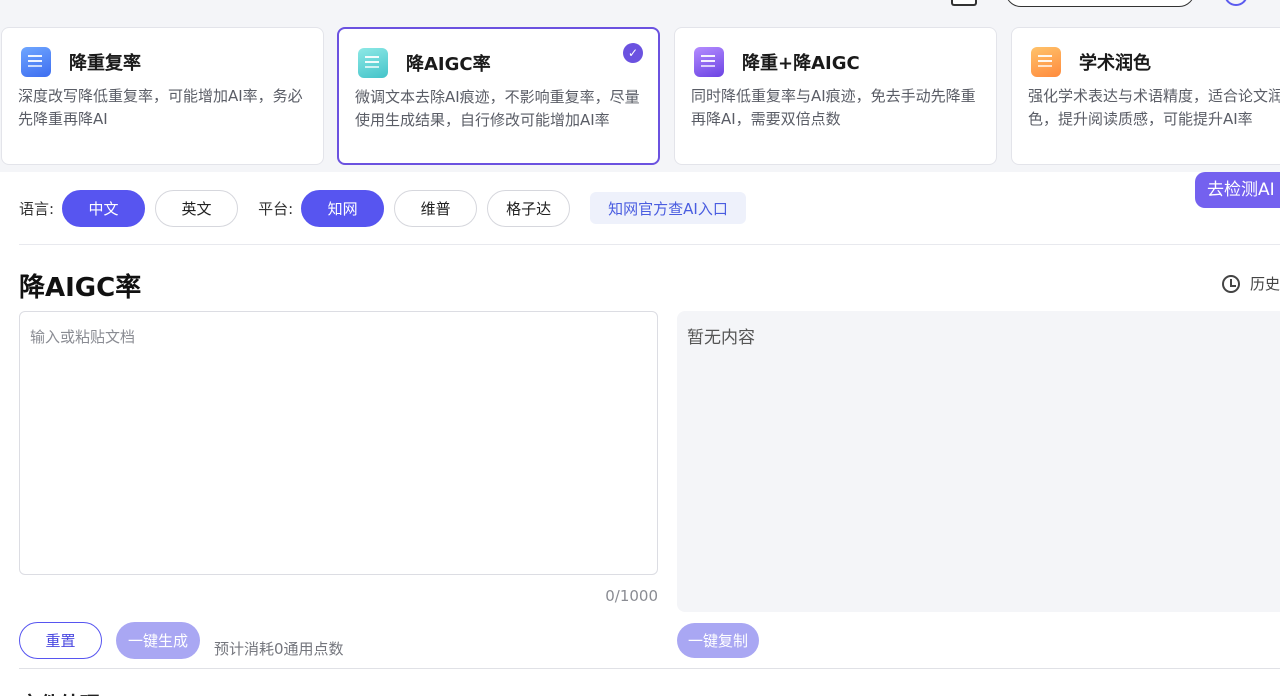 Image resolution: width=1280 pixels, height=696 pixels. Describe the element at coordinates (1237, 190) in the screenshot. I see `detect-ai-button: 去检测AI` at that location.